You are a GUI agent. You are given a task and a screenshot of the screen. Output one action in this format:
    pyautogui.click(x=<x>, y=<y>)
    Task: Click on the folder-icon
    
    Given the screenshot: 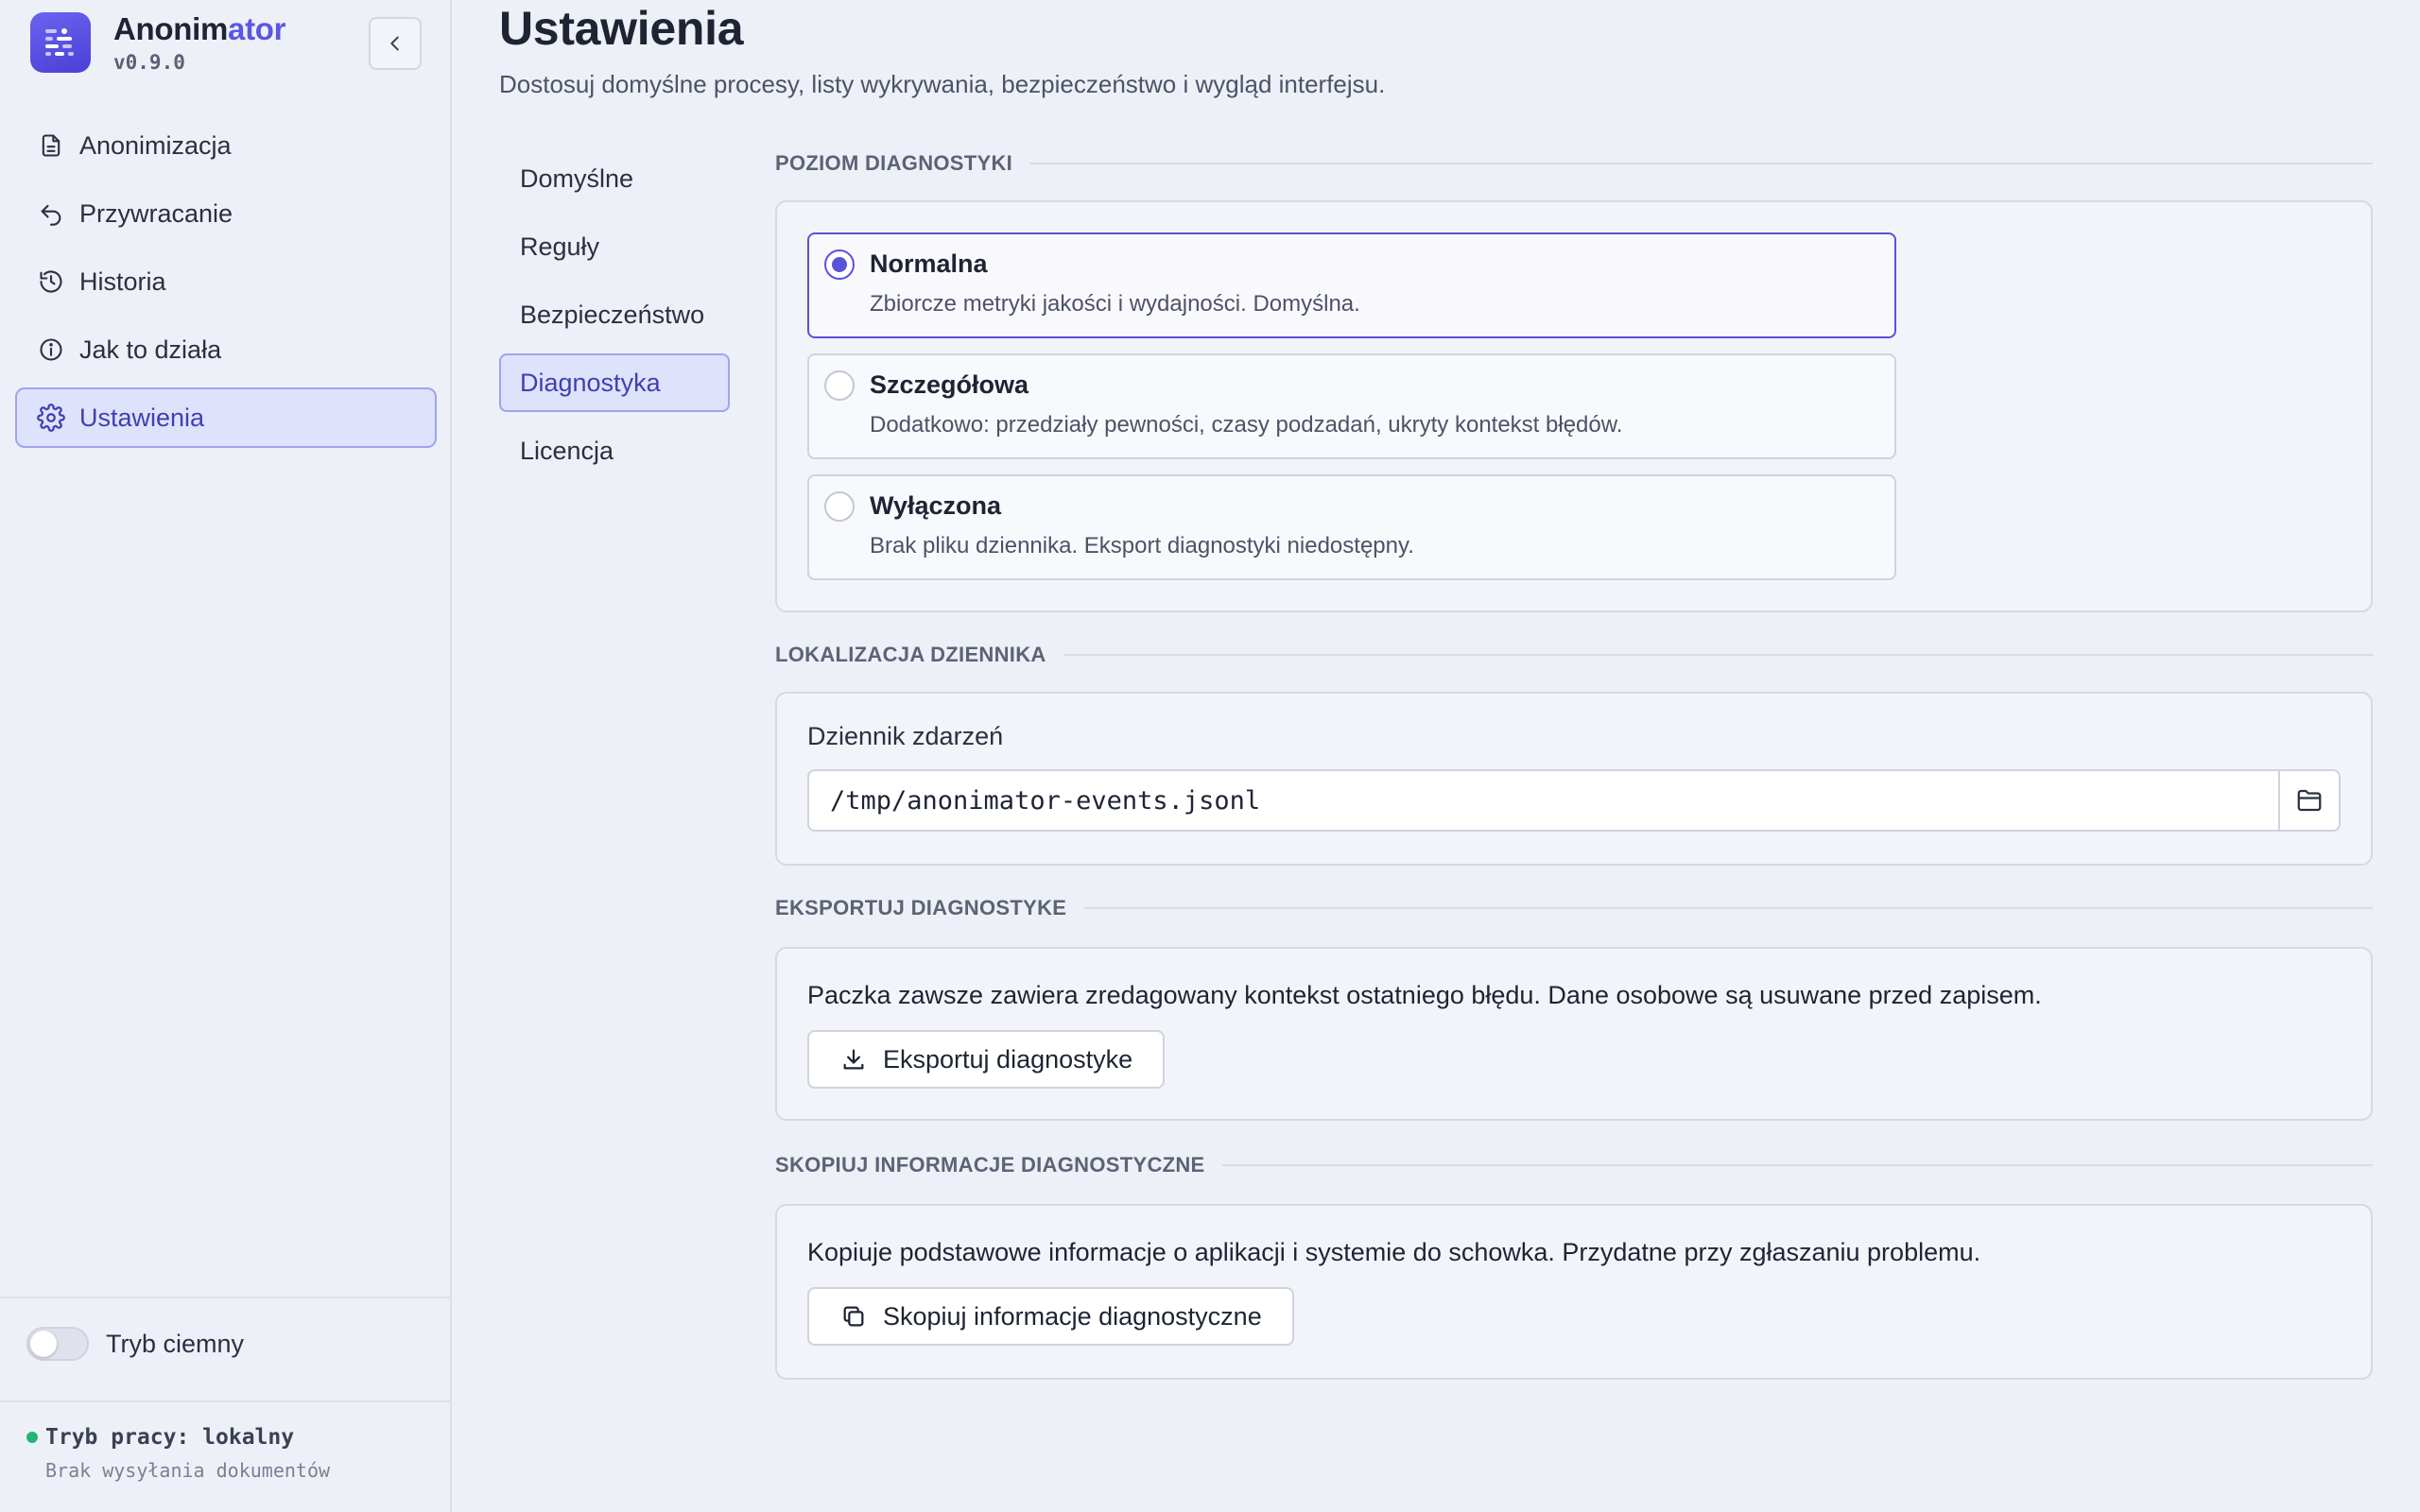 What is the action you would take?
    pyautogui.click(x=2309, y=800)
    